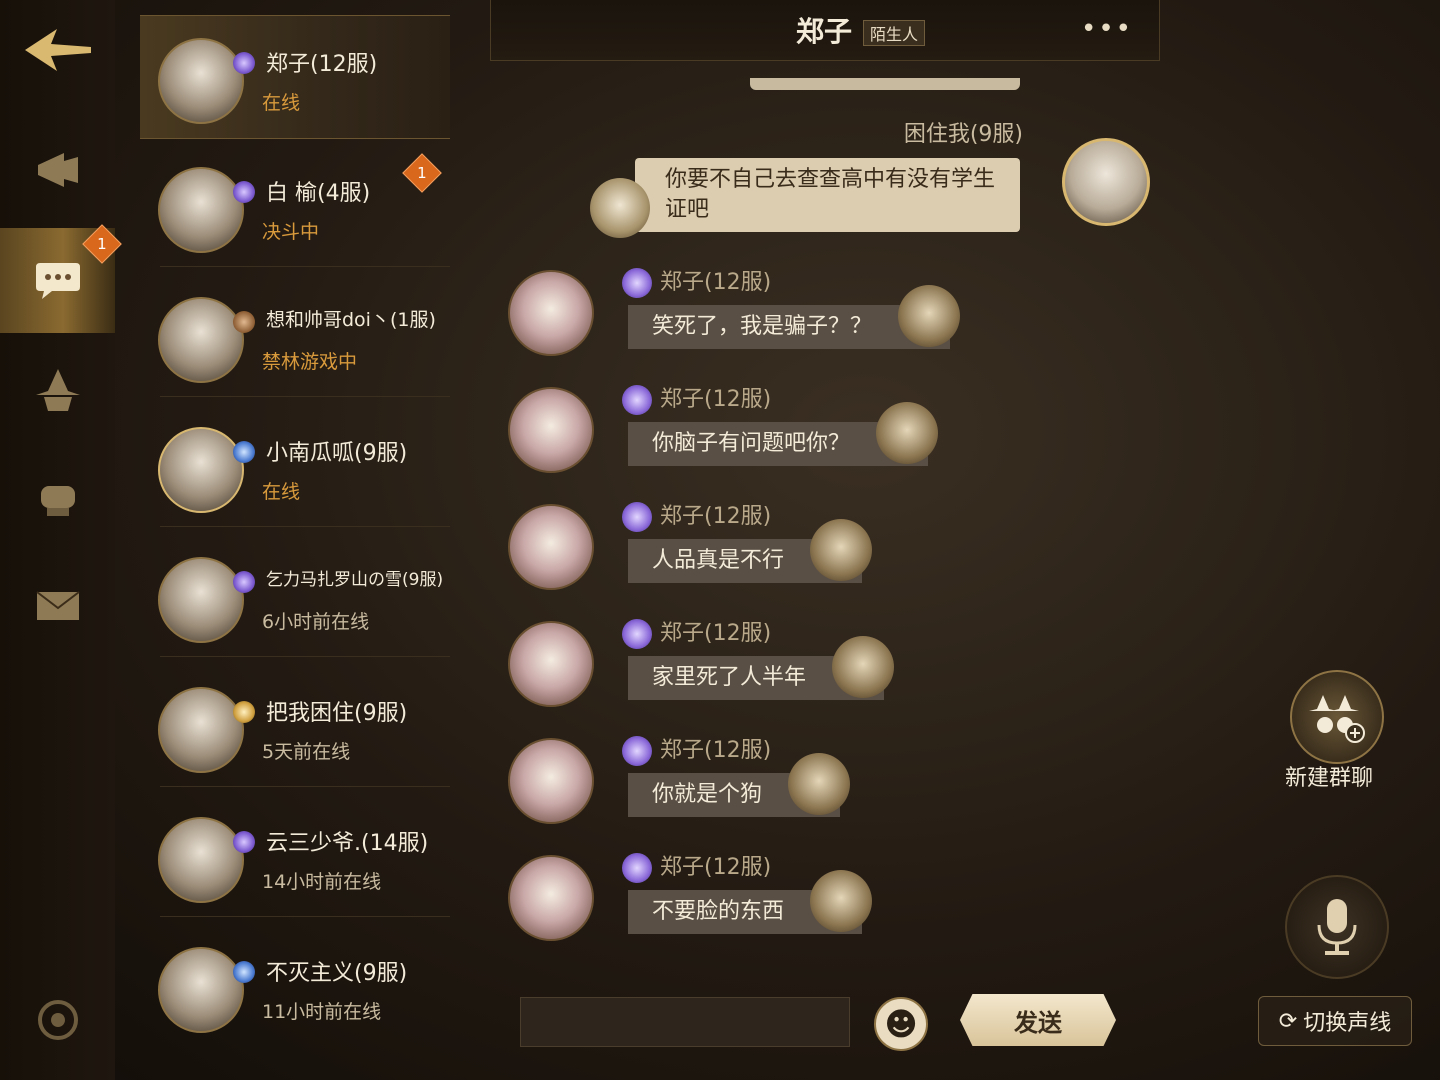  I want to click on message-row: 郑子(12服) 人品真是不行, so click(824, 552).